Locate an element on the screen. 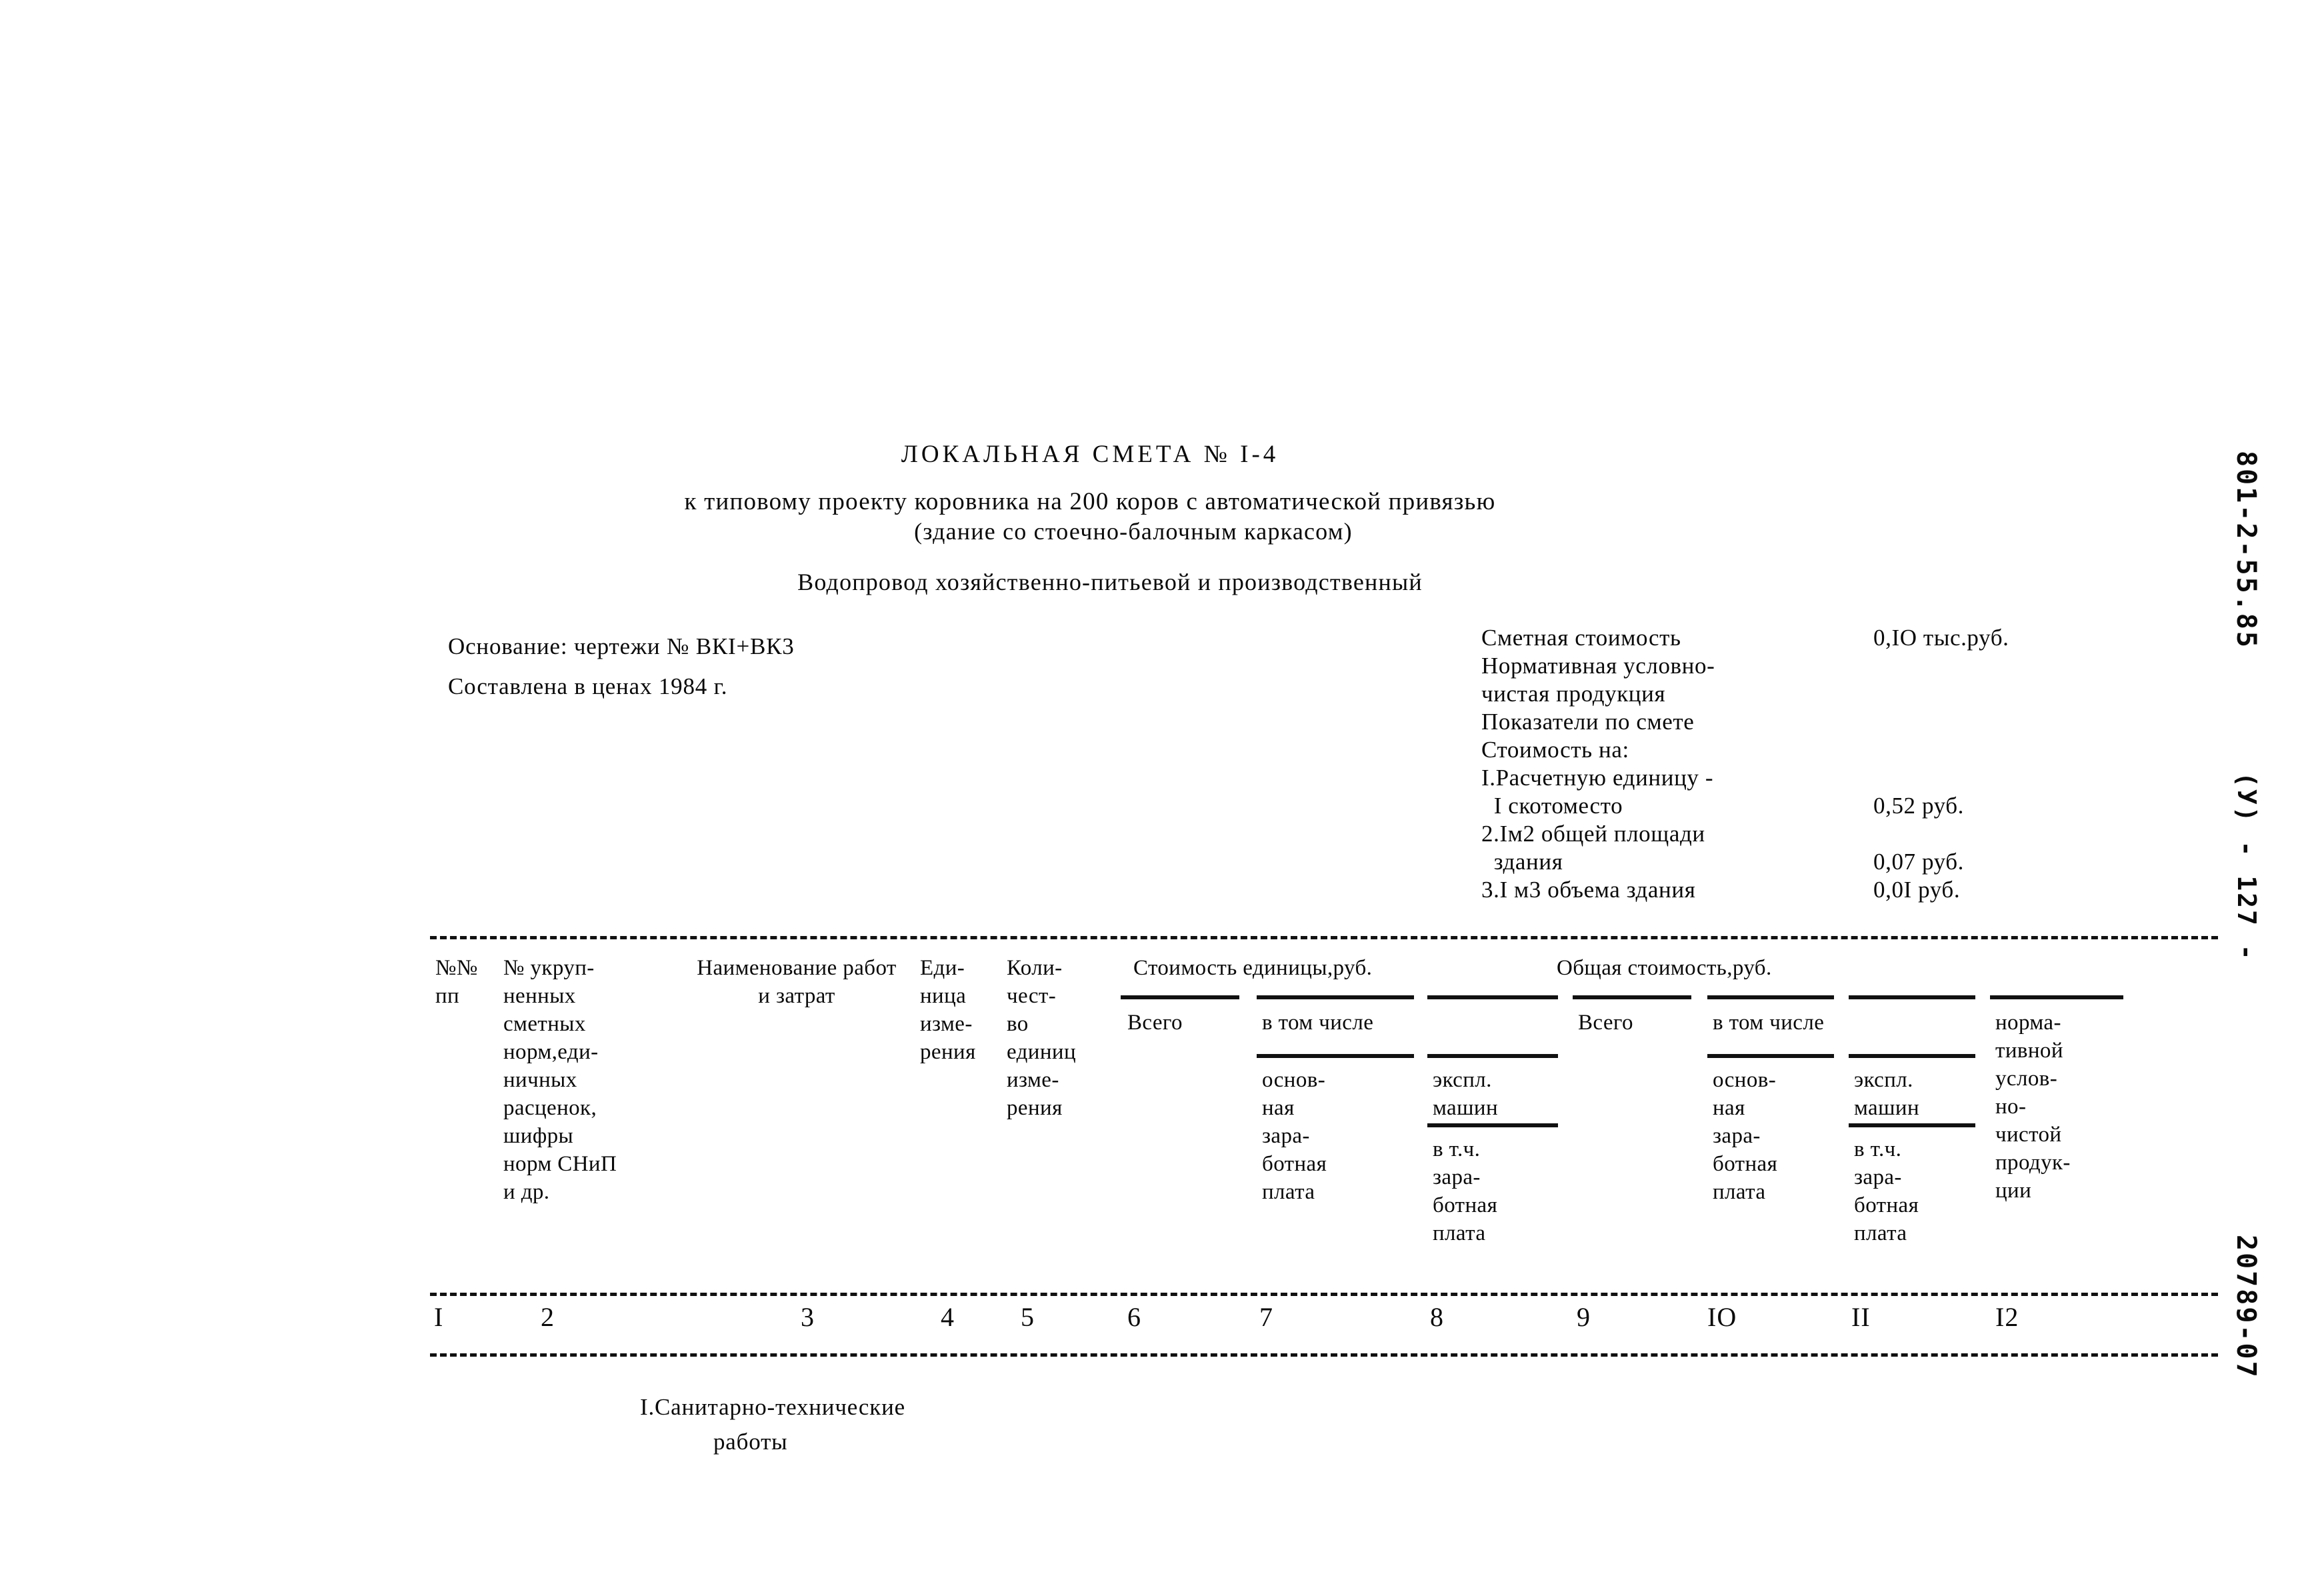 The height and width of the screenshot is (1596, 2298). rule-unit-among-a is located at coordinates (1335, 997).